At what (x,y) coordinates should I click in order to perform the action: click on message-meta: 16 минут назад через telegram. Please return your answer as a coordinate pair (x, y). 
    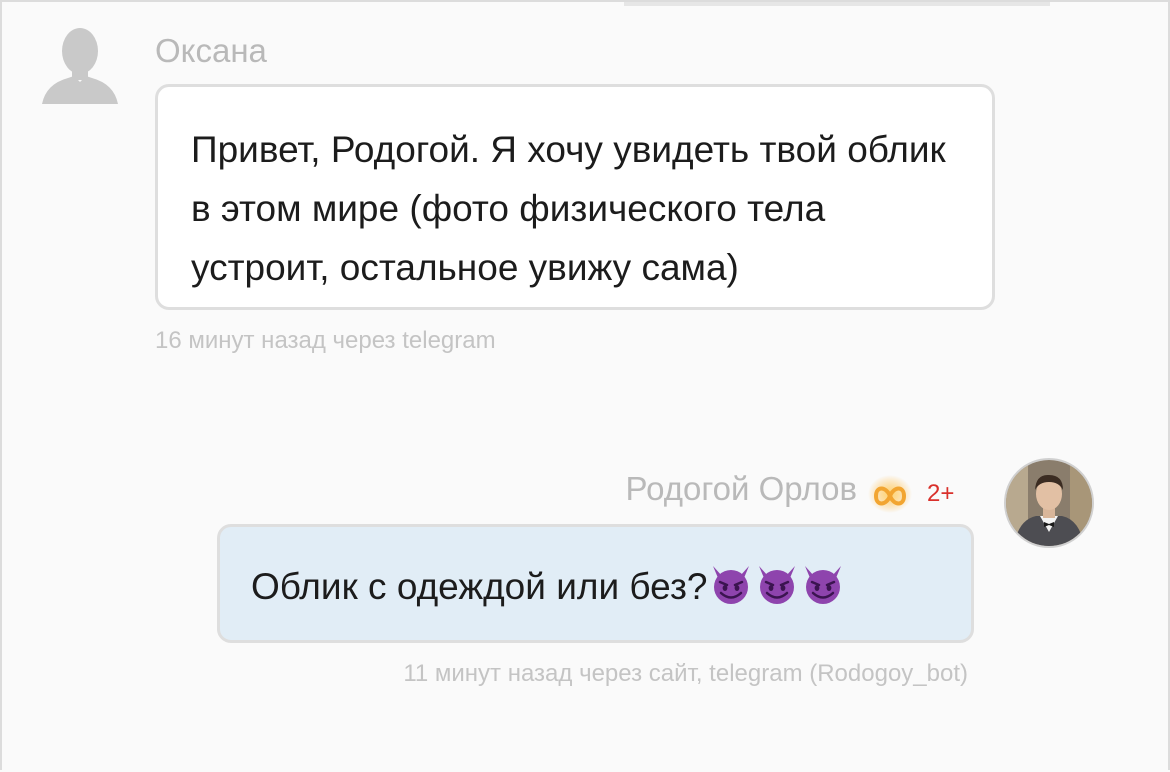
    Looking at the image, I should click on (325, 340).